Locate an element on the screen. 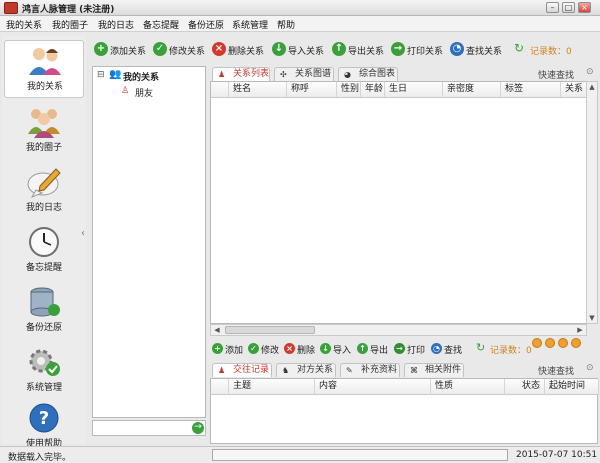 The image size is (600, 463). find-button: ◔ 查找 is located at coordinates (448, 349).